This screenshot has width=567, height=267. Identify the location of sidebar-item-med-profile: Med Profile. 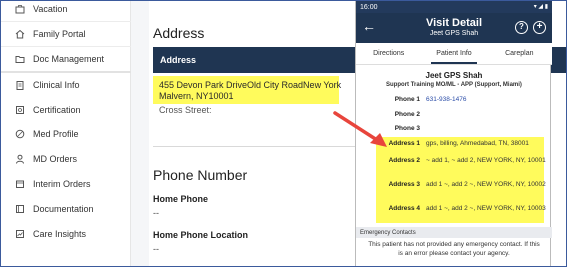
(66, 133).